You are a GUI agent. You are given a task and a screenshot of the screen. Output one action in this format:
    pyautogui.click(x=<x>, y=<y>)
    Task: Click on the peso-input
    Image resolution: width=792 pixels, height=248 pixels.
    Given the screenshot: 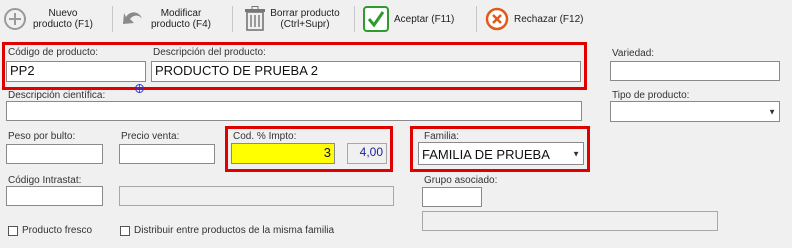 What is the action you would take?
    pyautogui.click(x=54, y=154)
    